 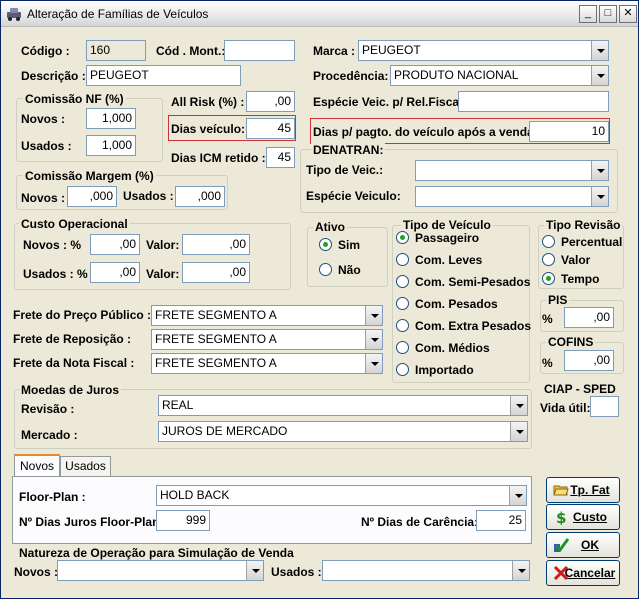 I want to click on revisao-percentual-radio: Percentual, so click(x=582, y=242).